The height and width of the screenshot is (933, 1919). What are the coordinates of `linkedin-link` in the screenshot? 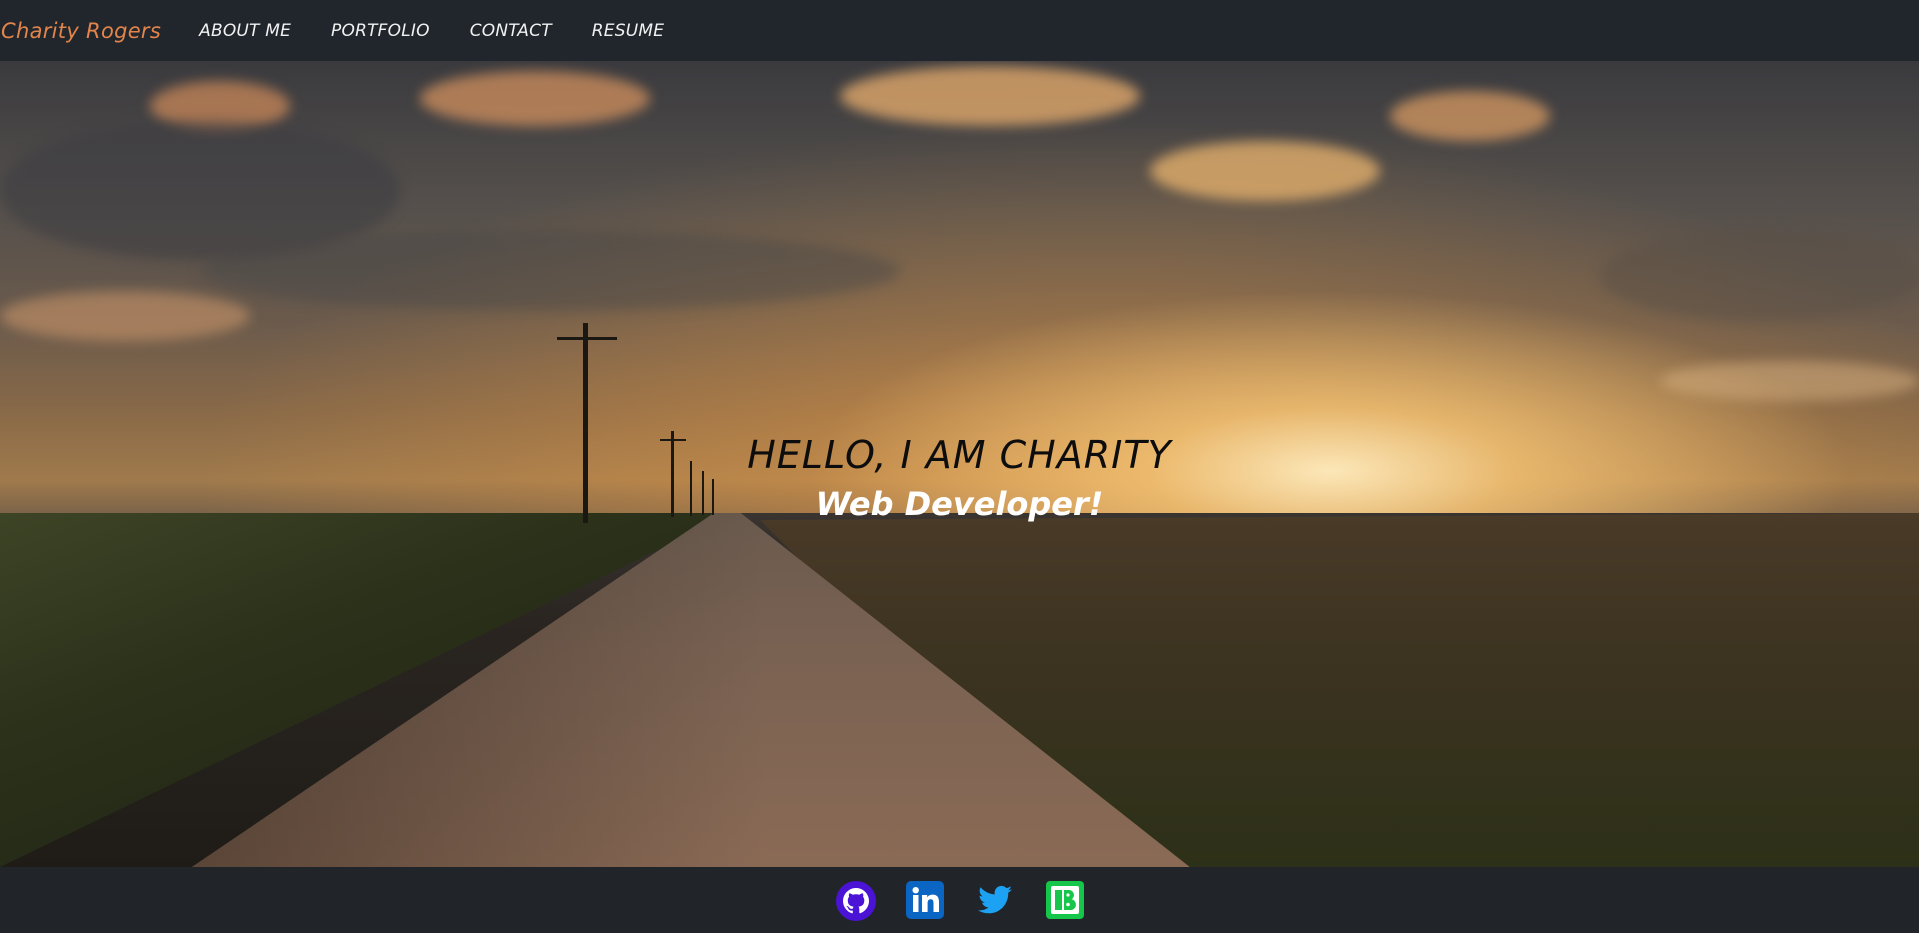 It's located at (924, 900).